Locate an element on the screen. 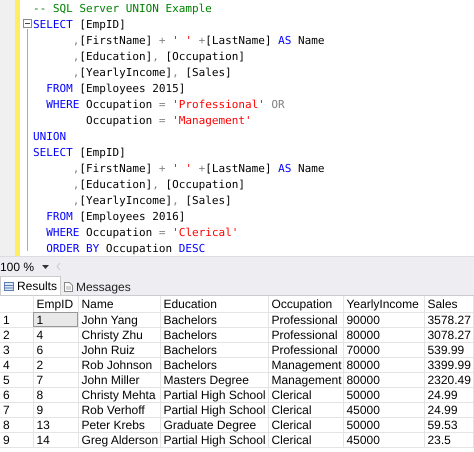  table-cell: 70000 is located at coordinates (383, 349).